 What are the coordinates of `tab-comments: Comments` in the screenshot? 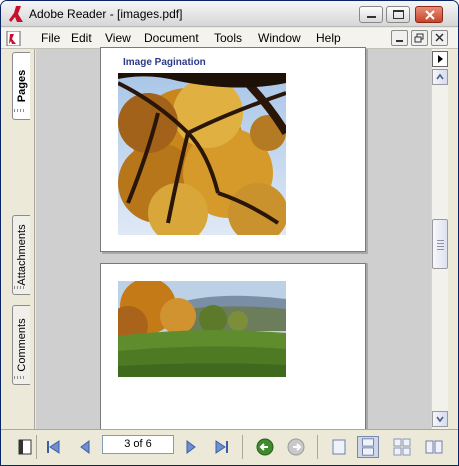 It's located at (21, 345).